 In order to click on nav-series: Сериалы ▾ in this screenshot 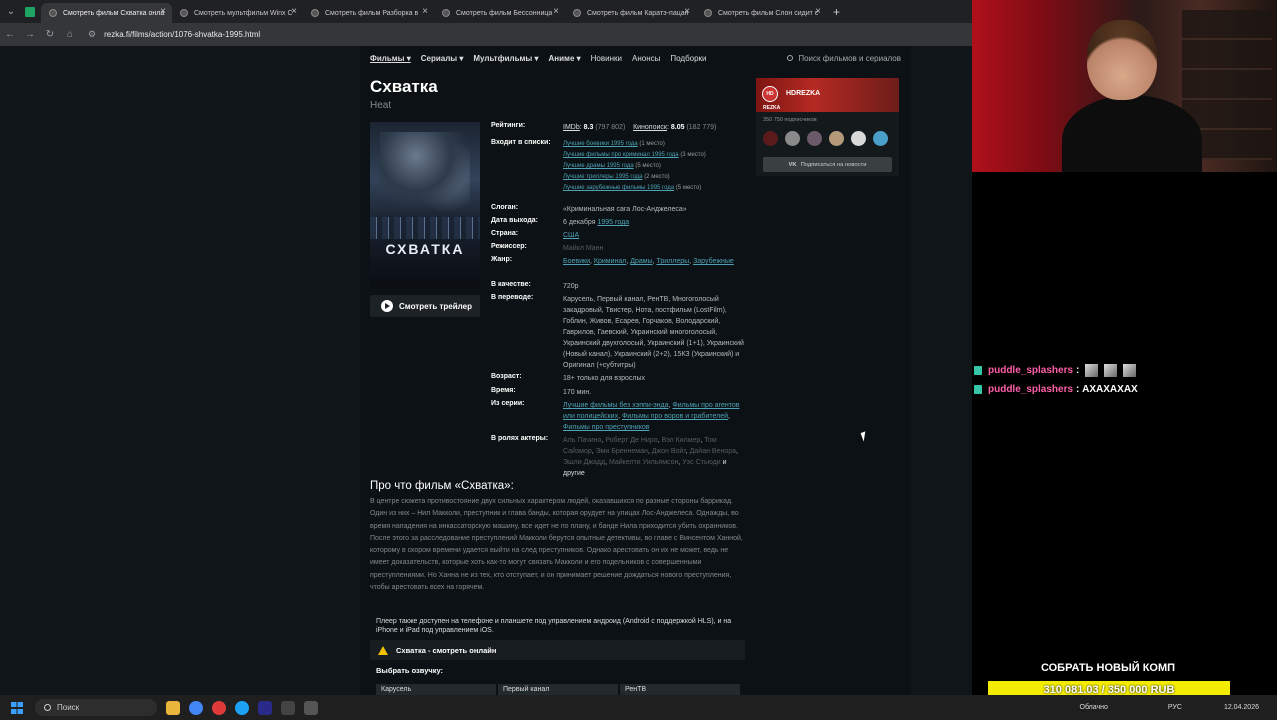, I will do `click(442, 58)`.